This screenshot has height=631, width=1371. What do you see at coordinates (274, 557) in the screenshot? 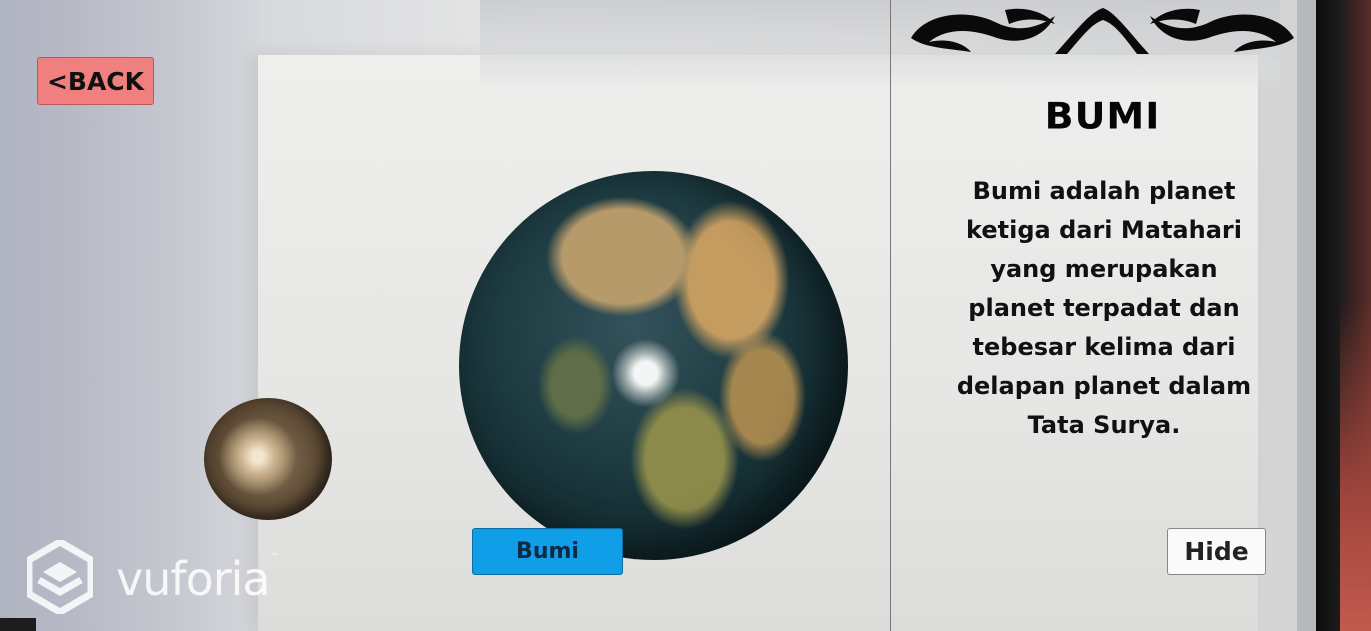
I see `vuforia-trademark: ™` at bounding box center [274, 557].